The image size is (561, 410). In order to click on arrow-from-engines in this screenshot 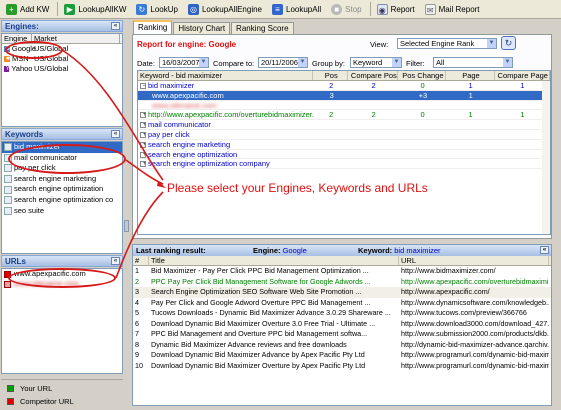, I will do `click(112, 115)`.